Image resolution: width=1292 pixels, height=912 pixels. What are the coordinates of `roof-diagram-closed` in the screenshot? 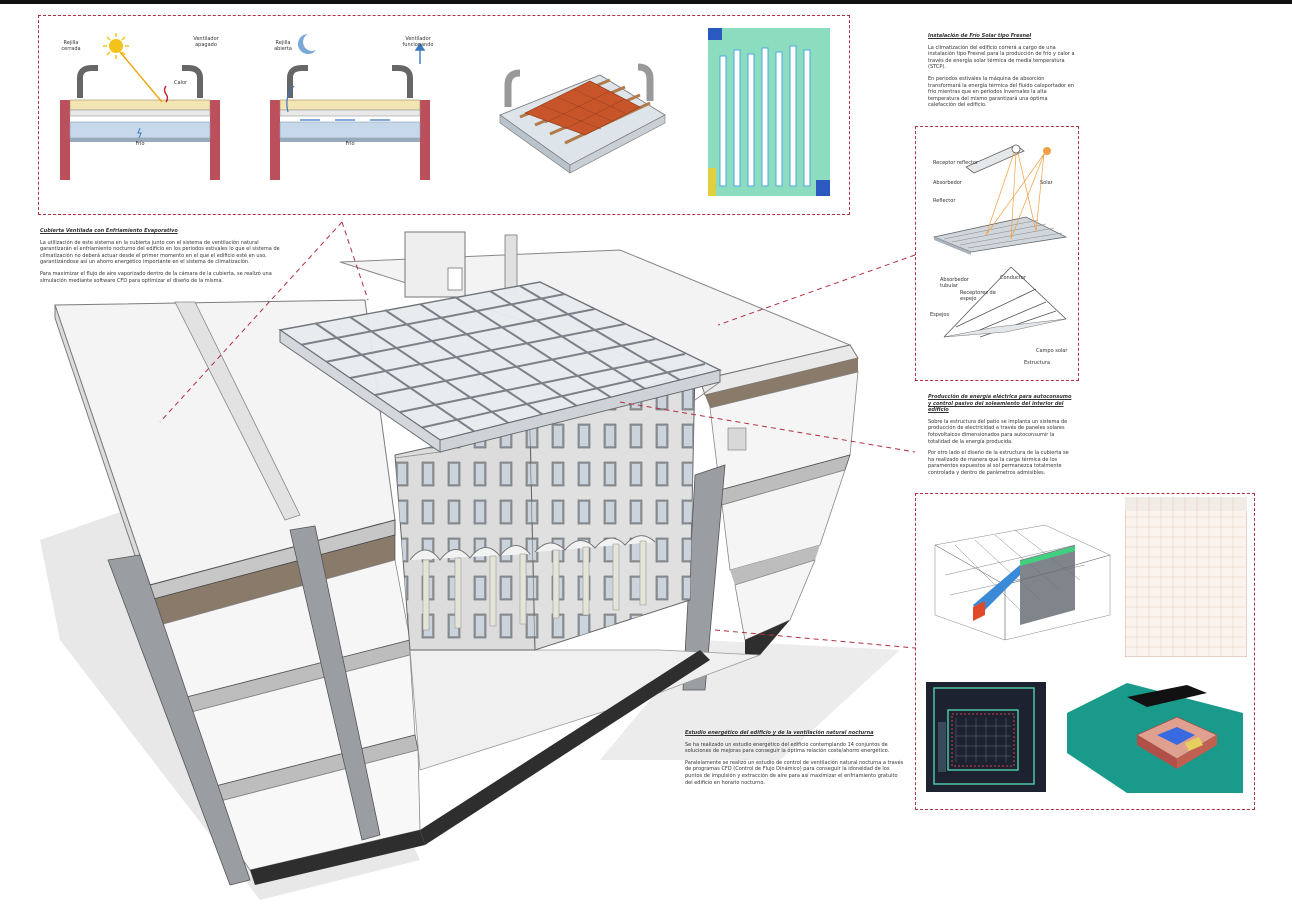 It's located at (140, 106).